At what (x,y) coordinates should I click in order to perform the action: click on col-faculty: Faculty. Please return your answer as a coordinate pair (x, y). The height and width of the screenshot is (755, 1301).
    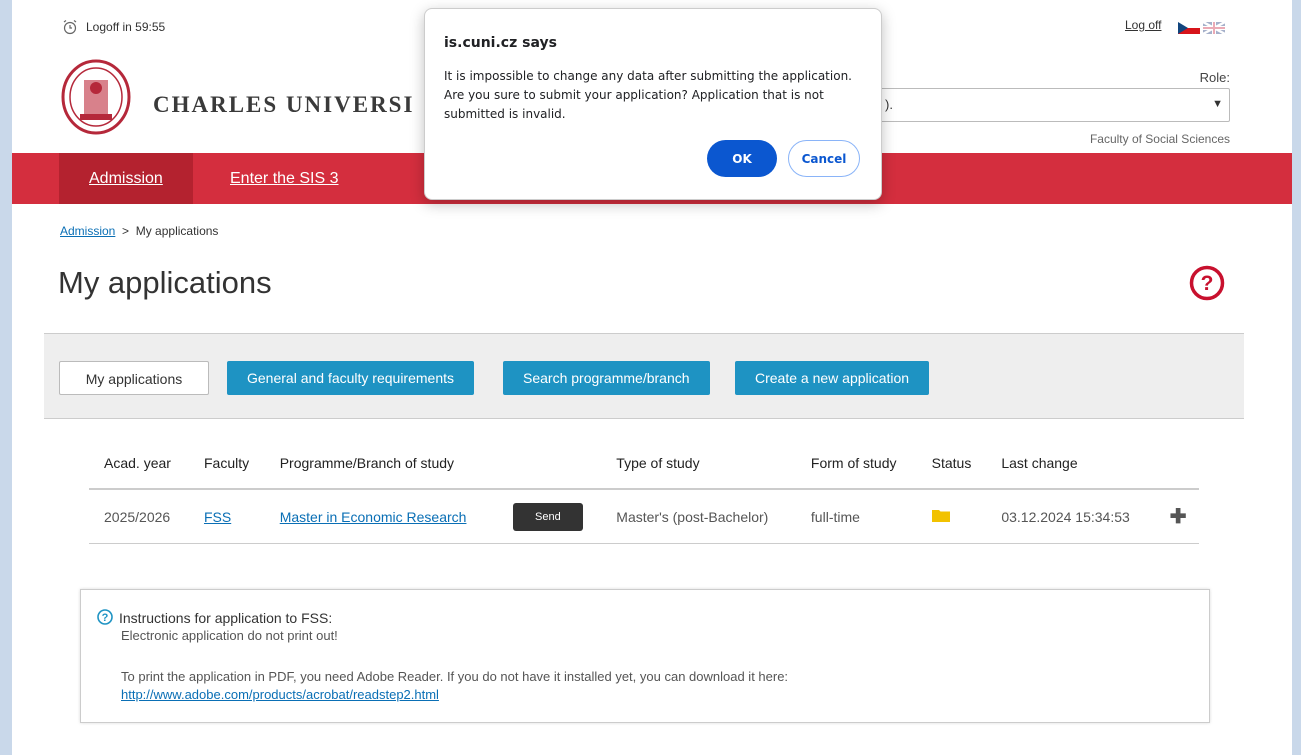
    Looking at the image, I should click on (226, 464).